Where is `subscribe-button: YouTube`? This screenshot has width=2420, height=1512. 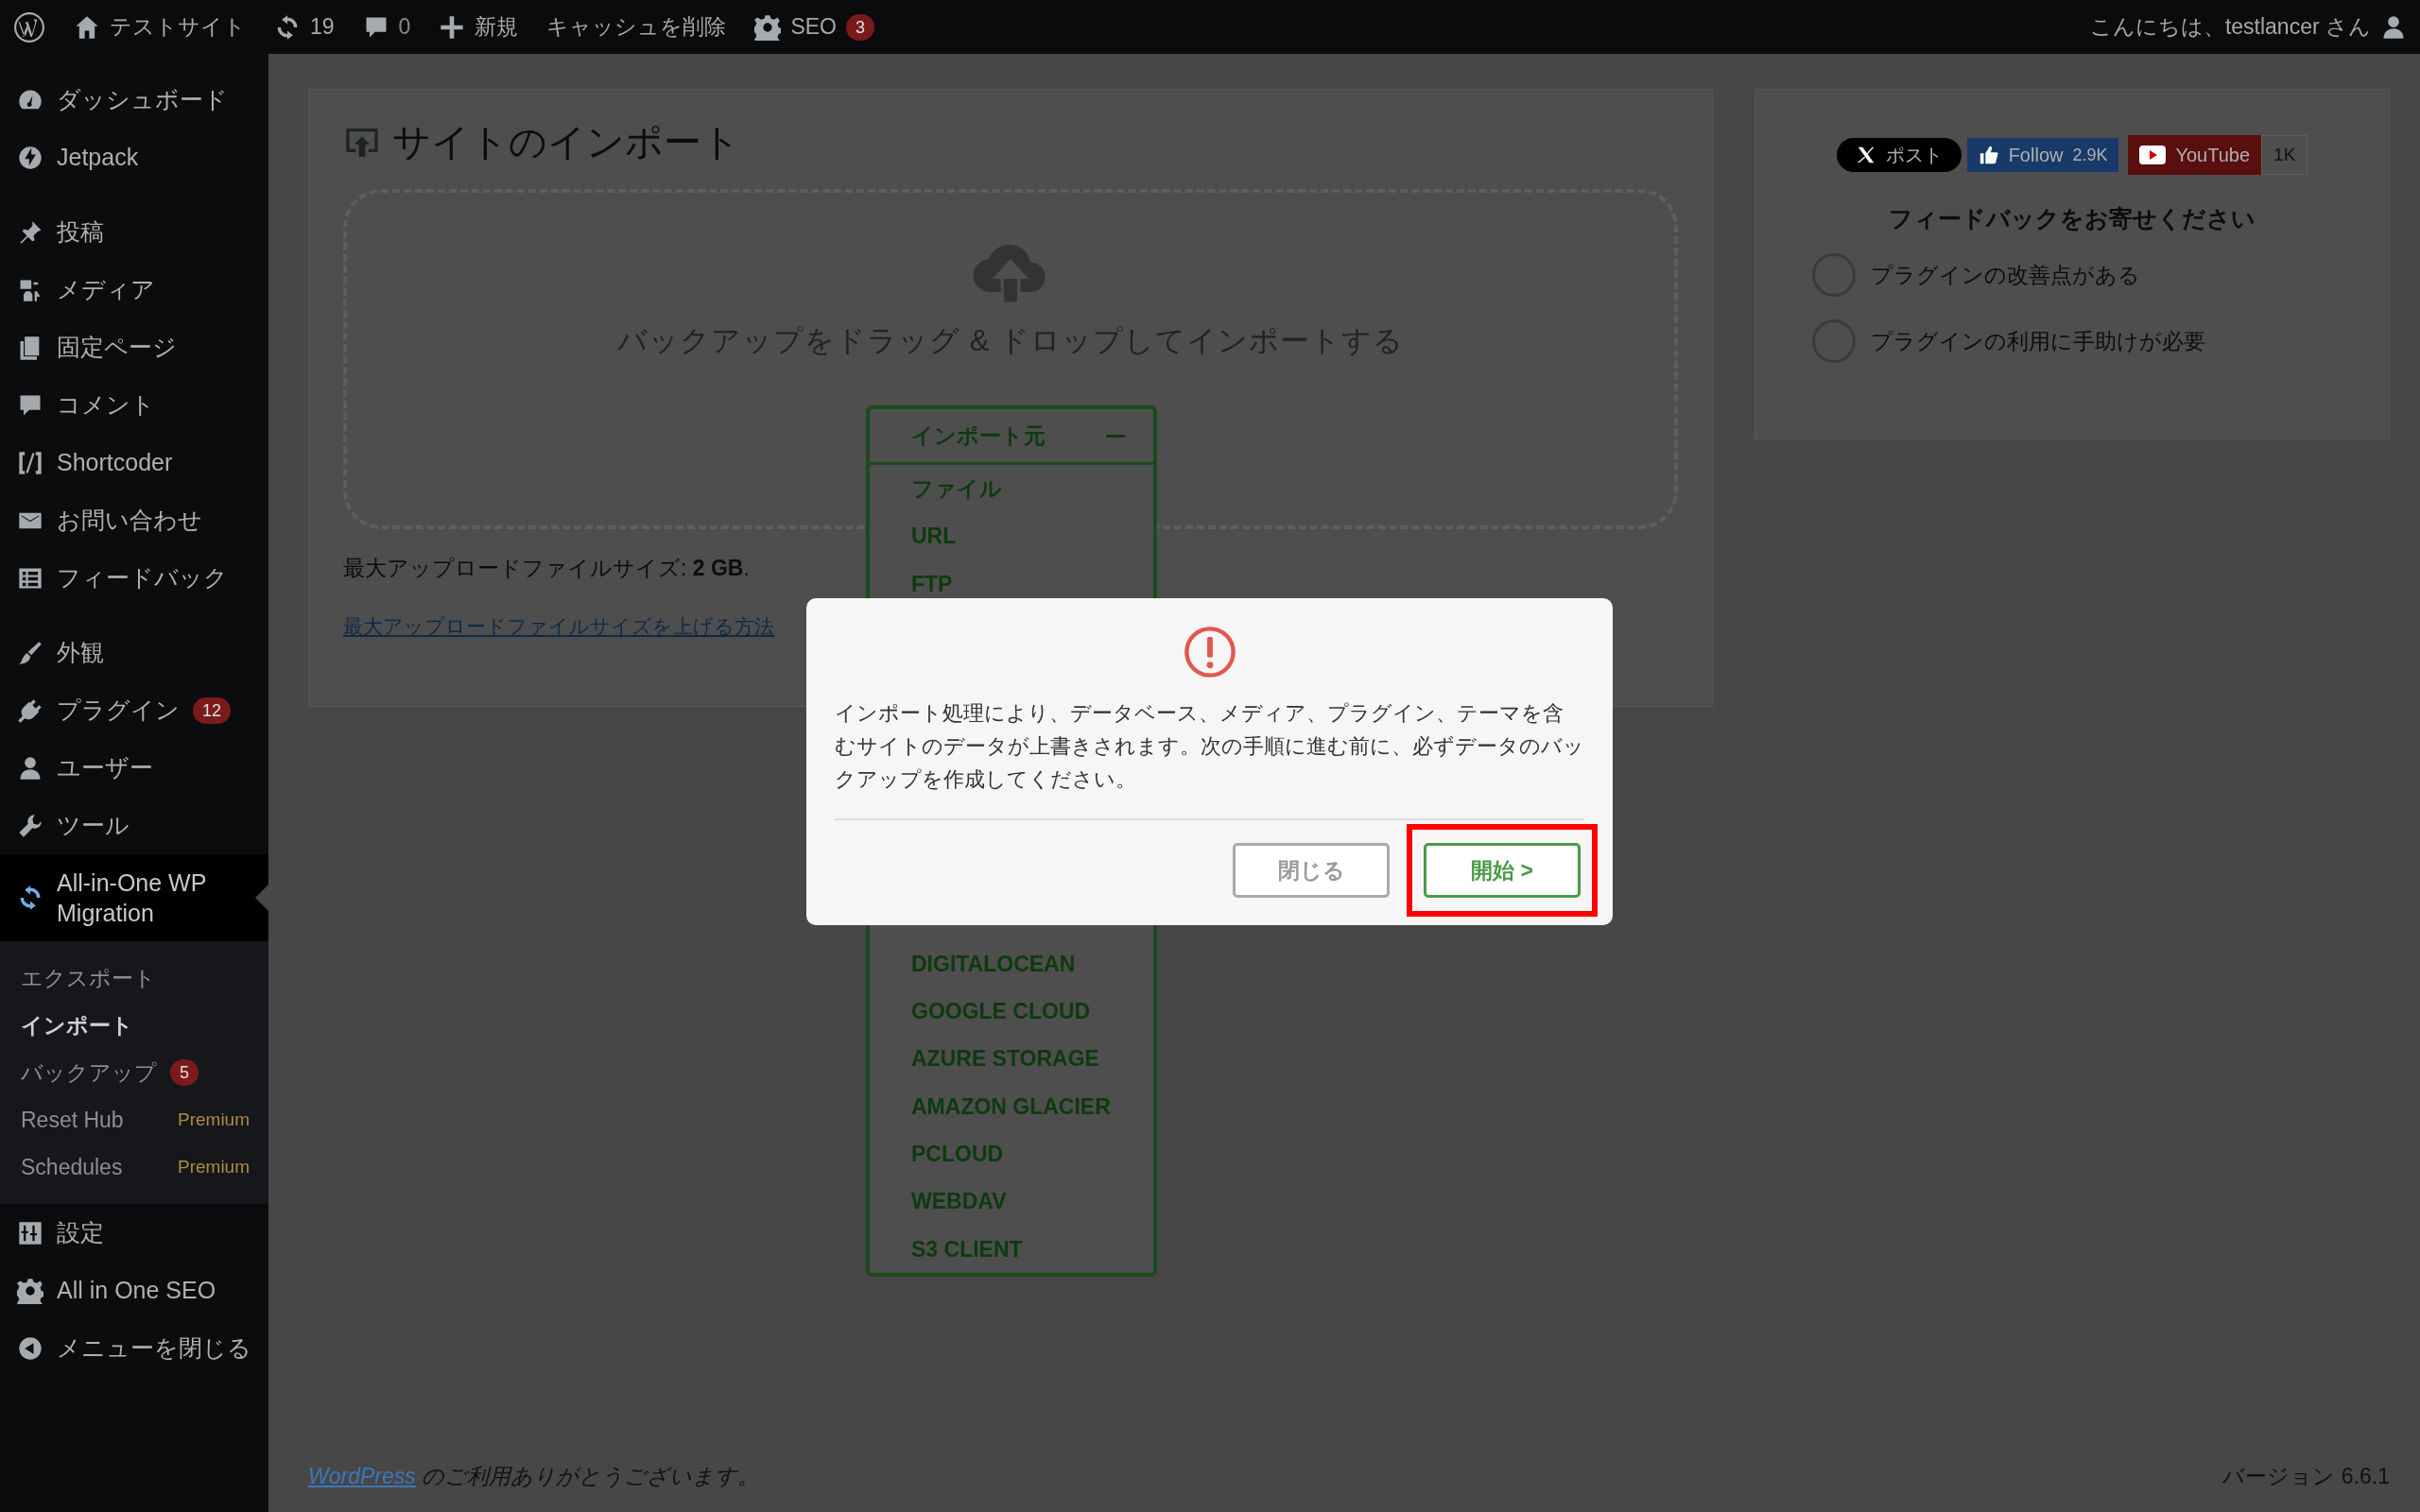 subscribe-button: YouTube is located at coordinates (2195, 155).